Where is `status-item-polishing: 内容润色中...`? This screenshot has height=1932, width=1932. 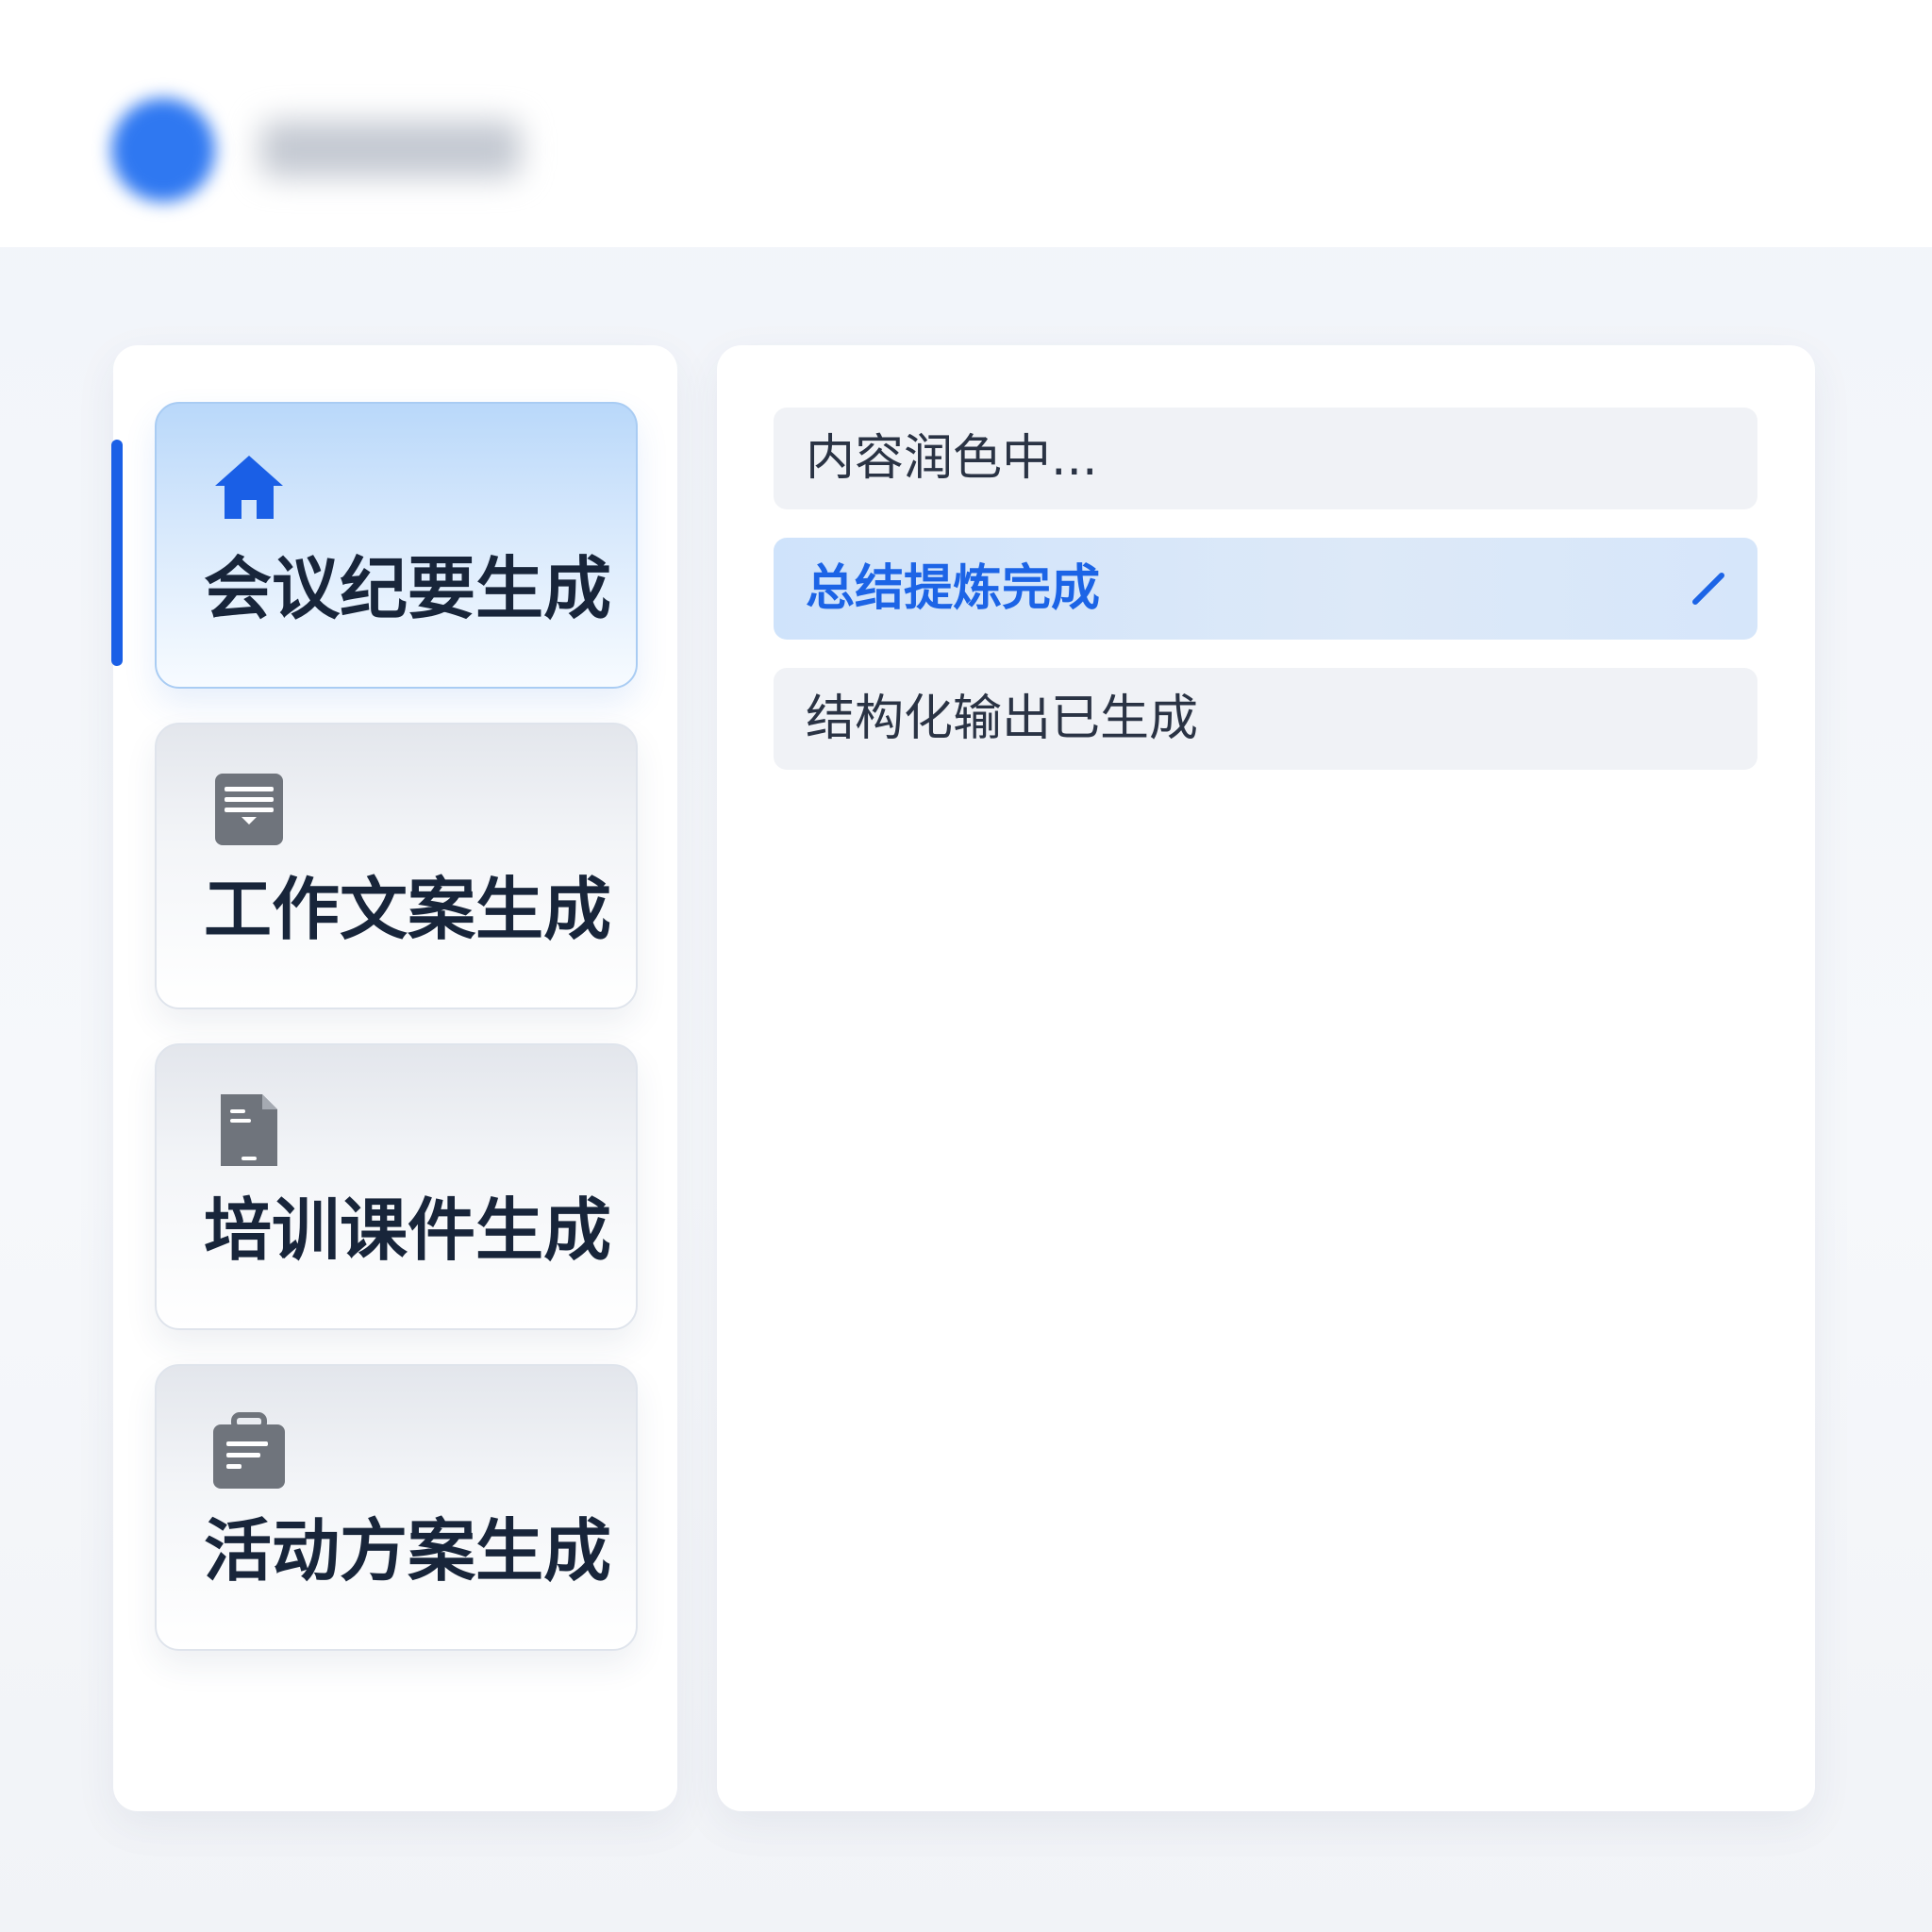 status-item-polishing: 内容润色中... is located at coordinates (1265, 459).